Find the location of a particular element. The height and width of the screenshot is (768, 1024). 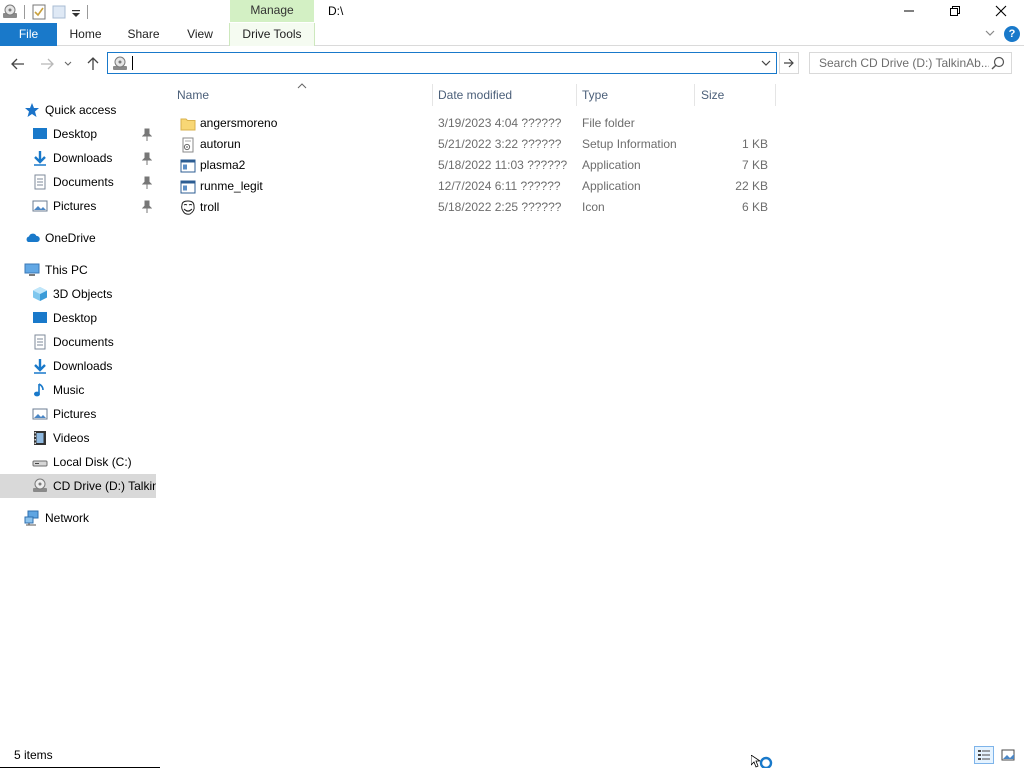

tab-file: File is located at coordinates (28, 34).